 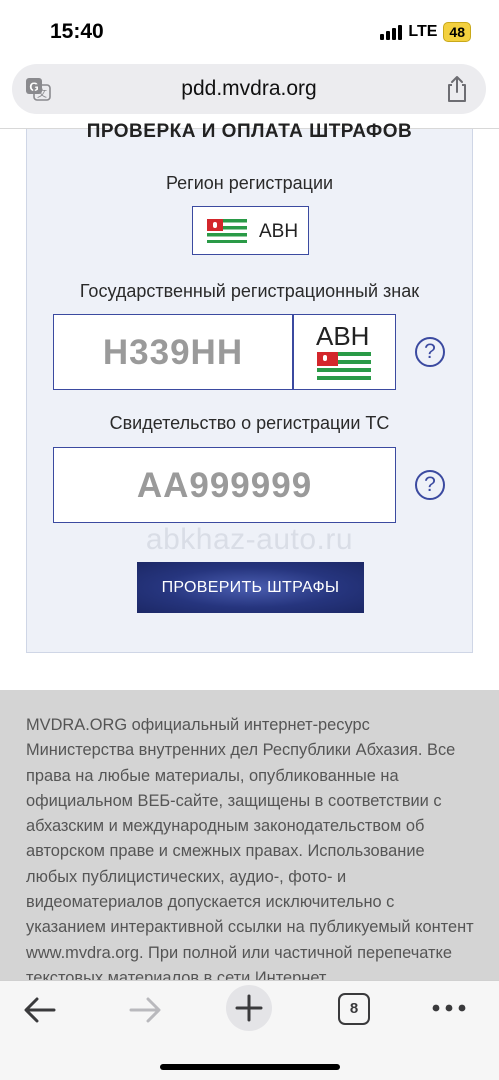 I want to click on check-fines-button: ПРОВЕРИТЬ ШТРАФЫ, so click(x=250, y=587).